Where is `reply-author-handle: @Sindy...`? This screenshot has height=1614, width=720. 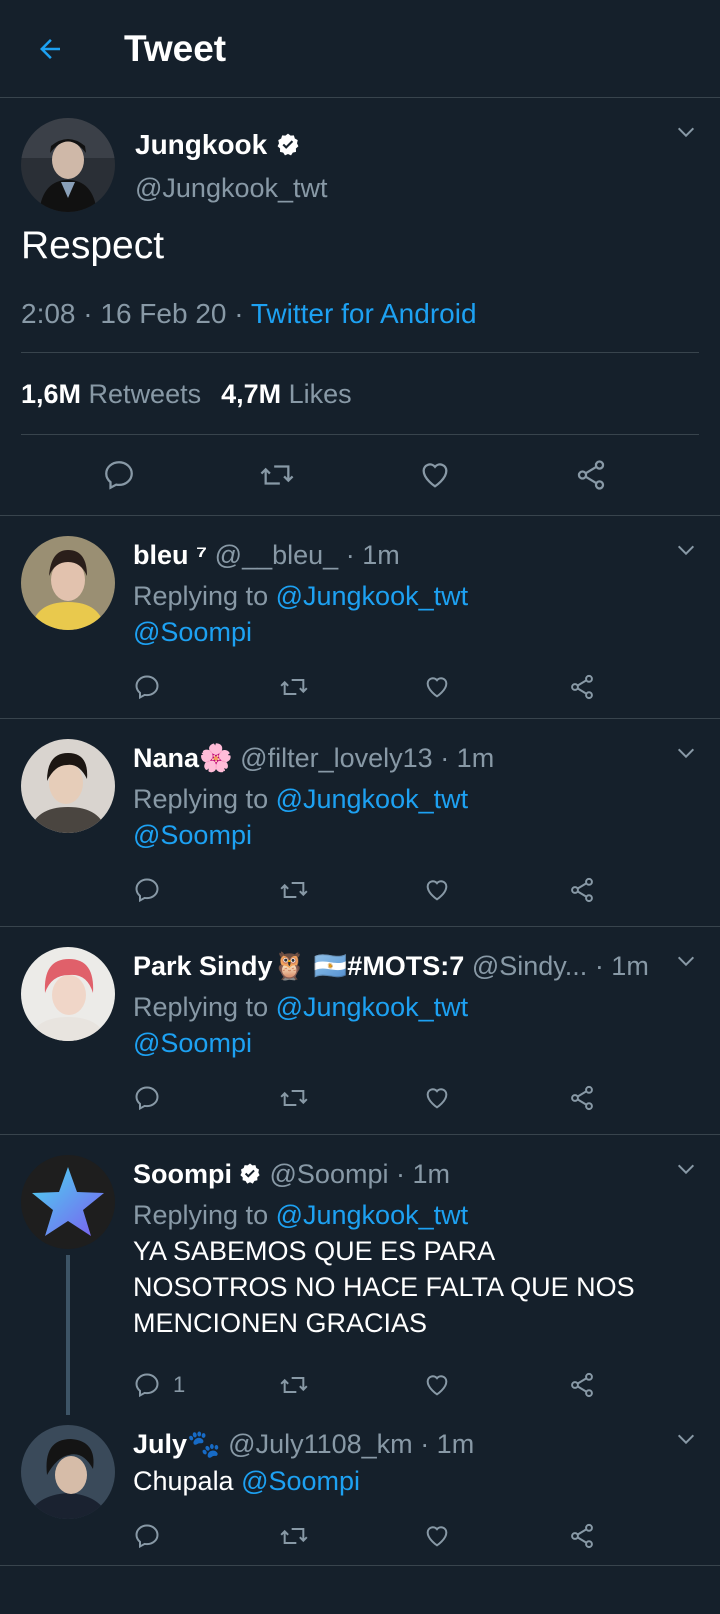 reply-author-handle: @Sindy... is located at coordinates (529, 966).